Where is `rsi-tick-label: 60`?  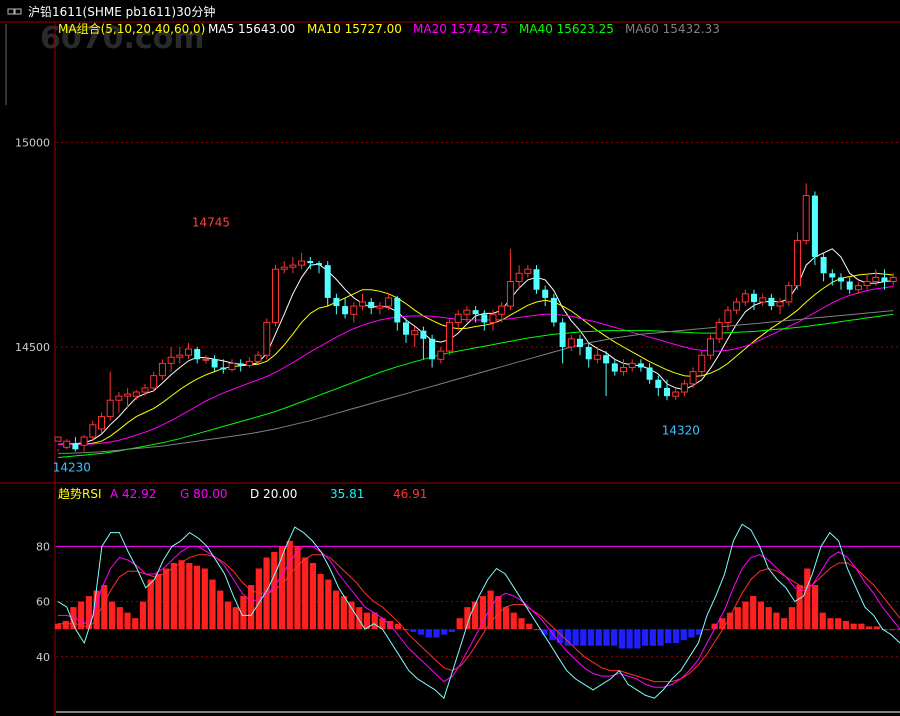 rsi-tick-label: 60 is located at coordinates (43, 602).